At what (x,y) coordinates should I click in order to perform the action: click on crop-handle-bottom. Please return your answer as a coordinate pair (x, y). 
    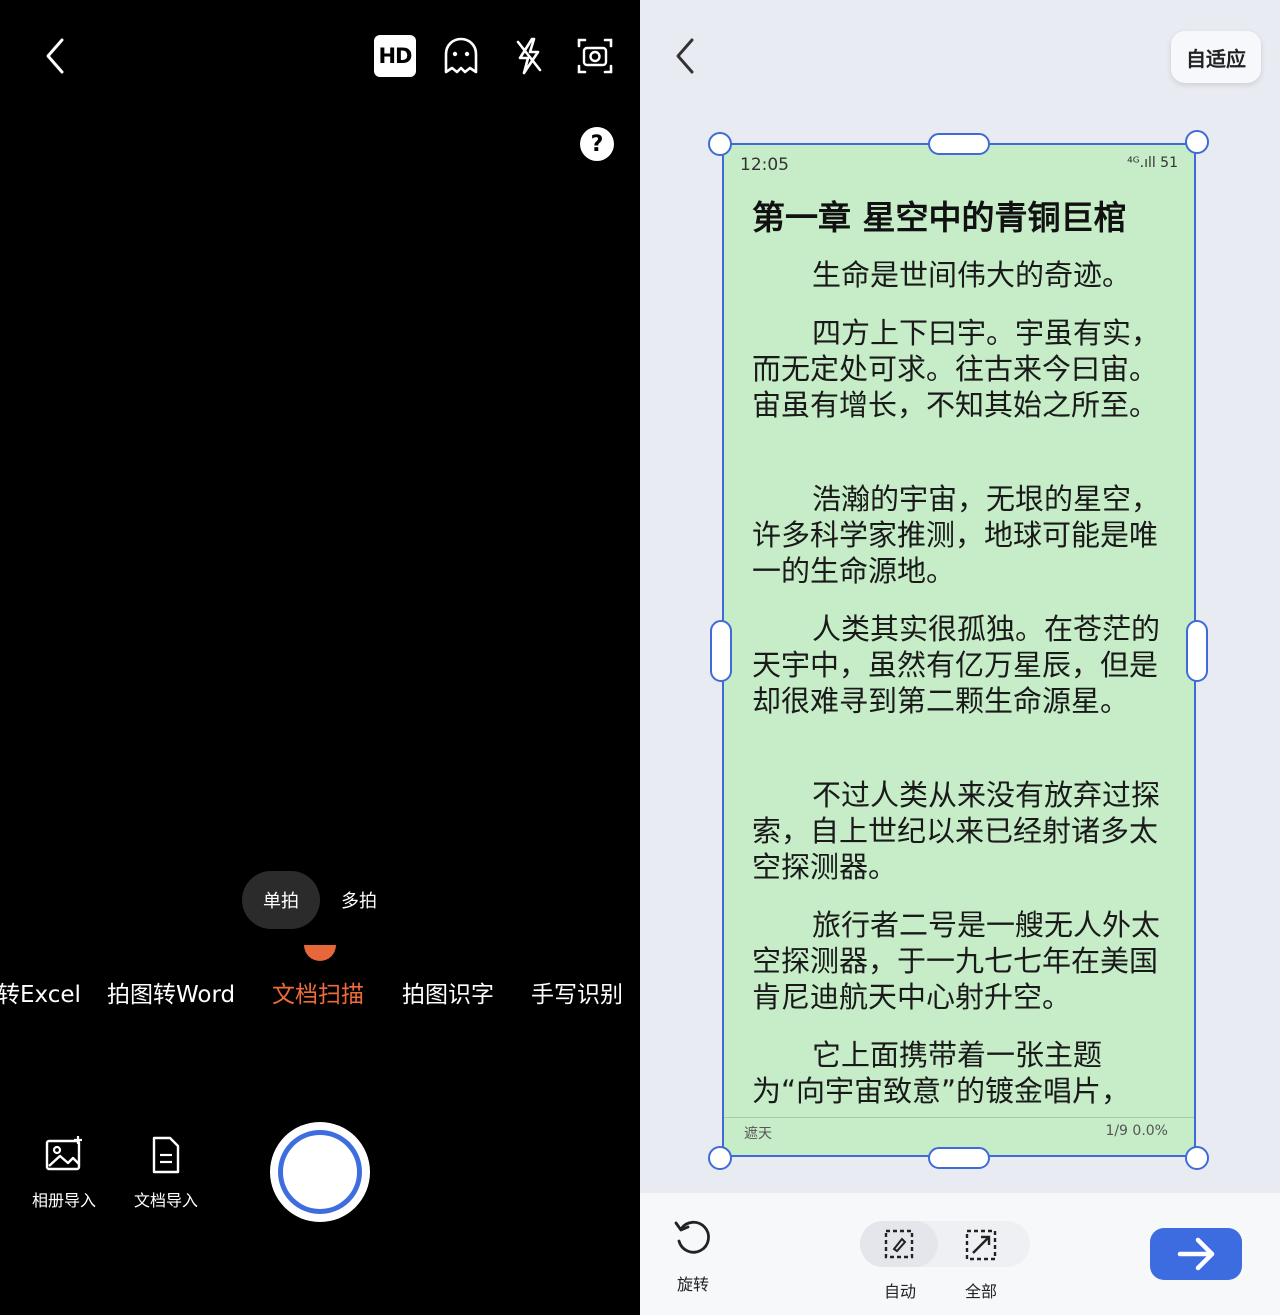
    Looking at the image, I should click on (959, 1158).